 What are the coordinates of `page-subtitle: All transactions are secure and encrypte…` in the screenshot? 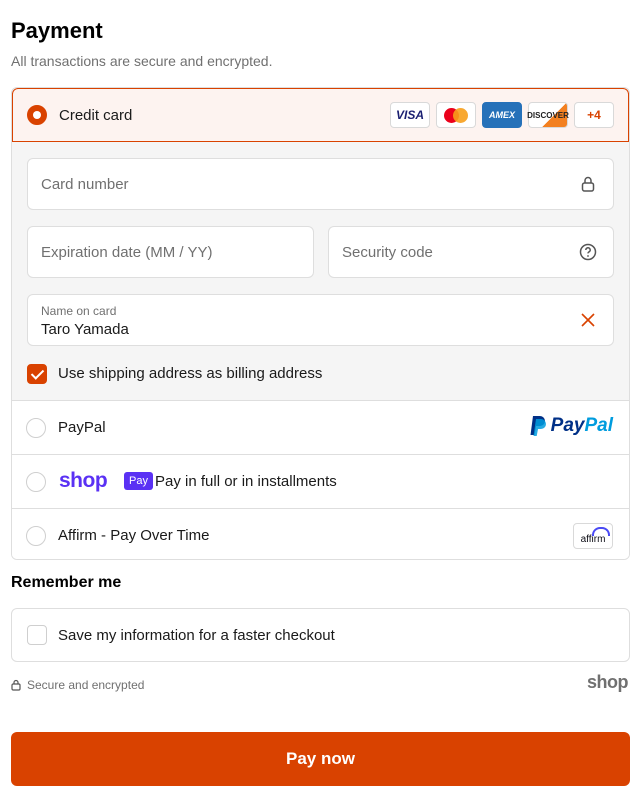 It's located at (142, 61).